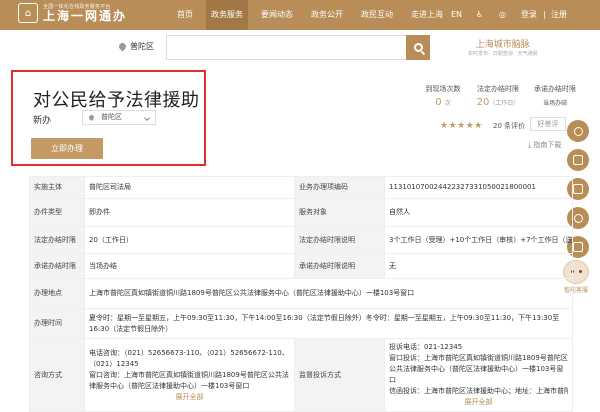  What do you see at coordinates (147, 118) in the screenshot?
I see `chevron-down-icon` at bounding box center [147, 118].